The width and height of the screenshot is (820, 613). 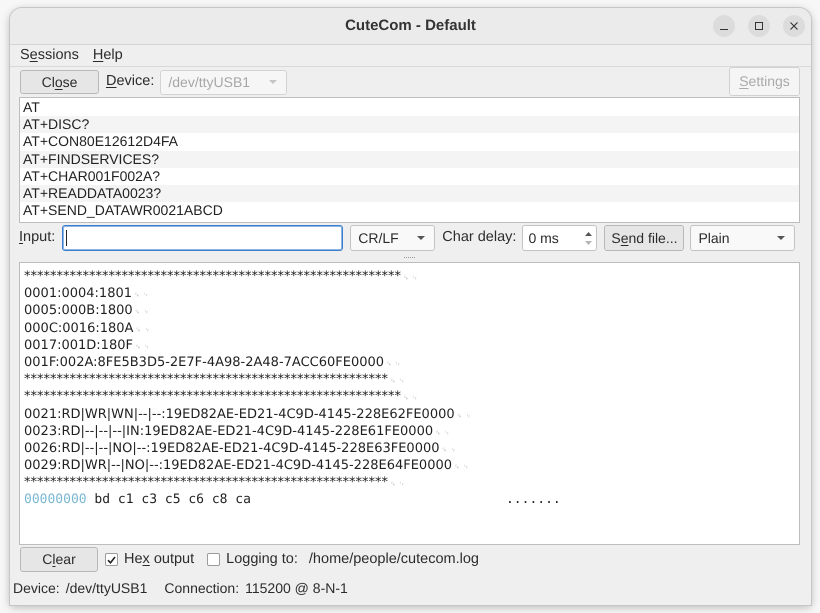 What do you see at coordinates (204, 363) in the screenshot?
I see `output-line: 001F:002A:8FE5B3D5-2E7F-4A98-2A48-7ACC60FE0000` at bounding box center [204, 363].